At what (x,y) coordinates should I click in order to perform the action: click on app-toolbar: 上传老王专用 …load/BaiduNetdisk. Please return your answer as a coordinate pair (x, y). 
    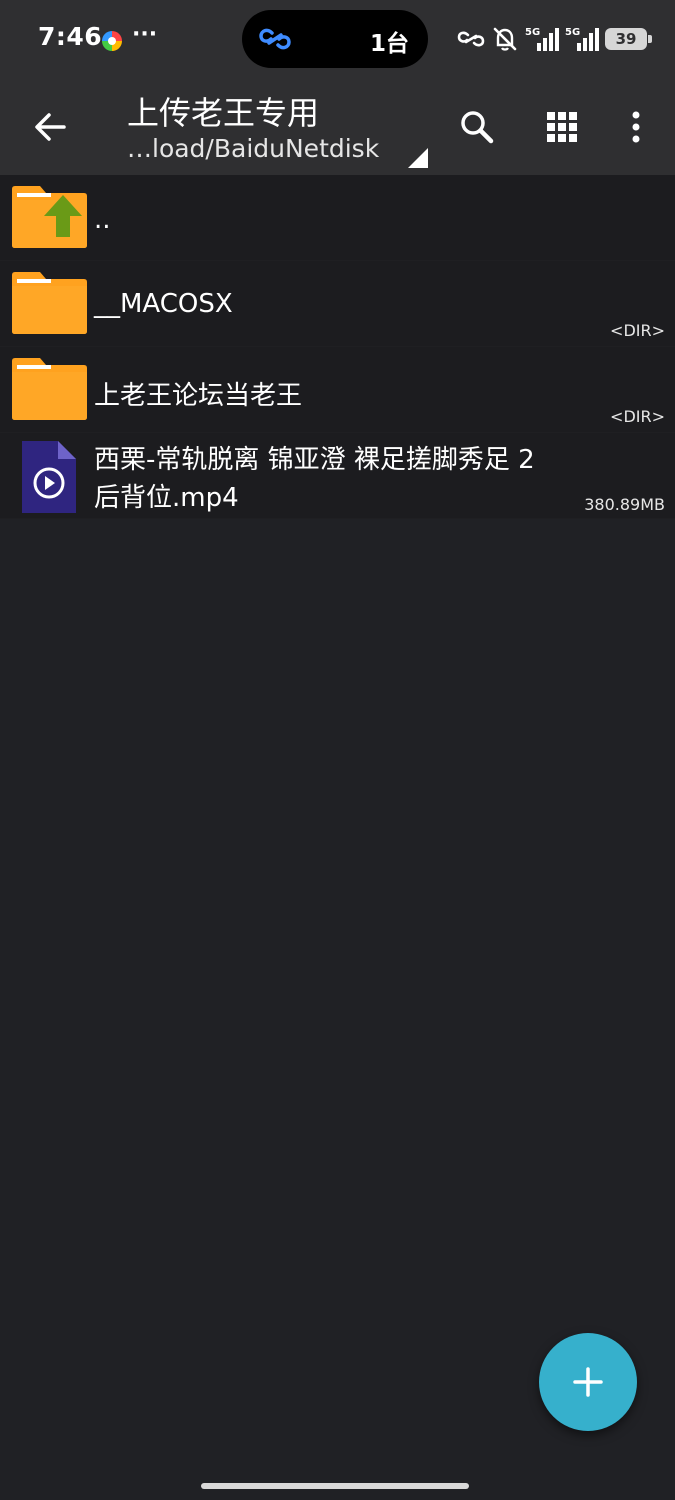
    Looking at the image, I should click on (337, 127).